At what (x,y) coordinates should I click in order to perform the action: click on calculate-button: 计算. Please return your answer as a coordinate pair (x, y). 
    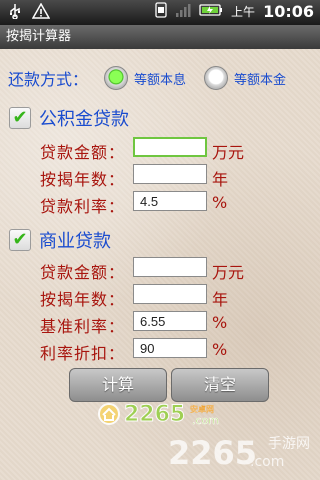
    Looking at the image, I should click on (118, 385).